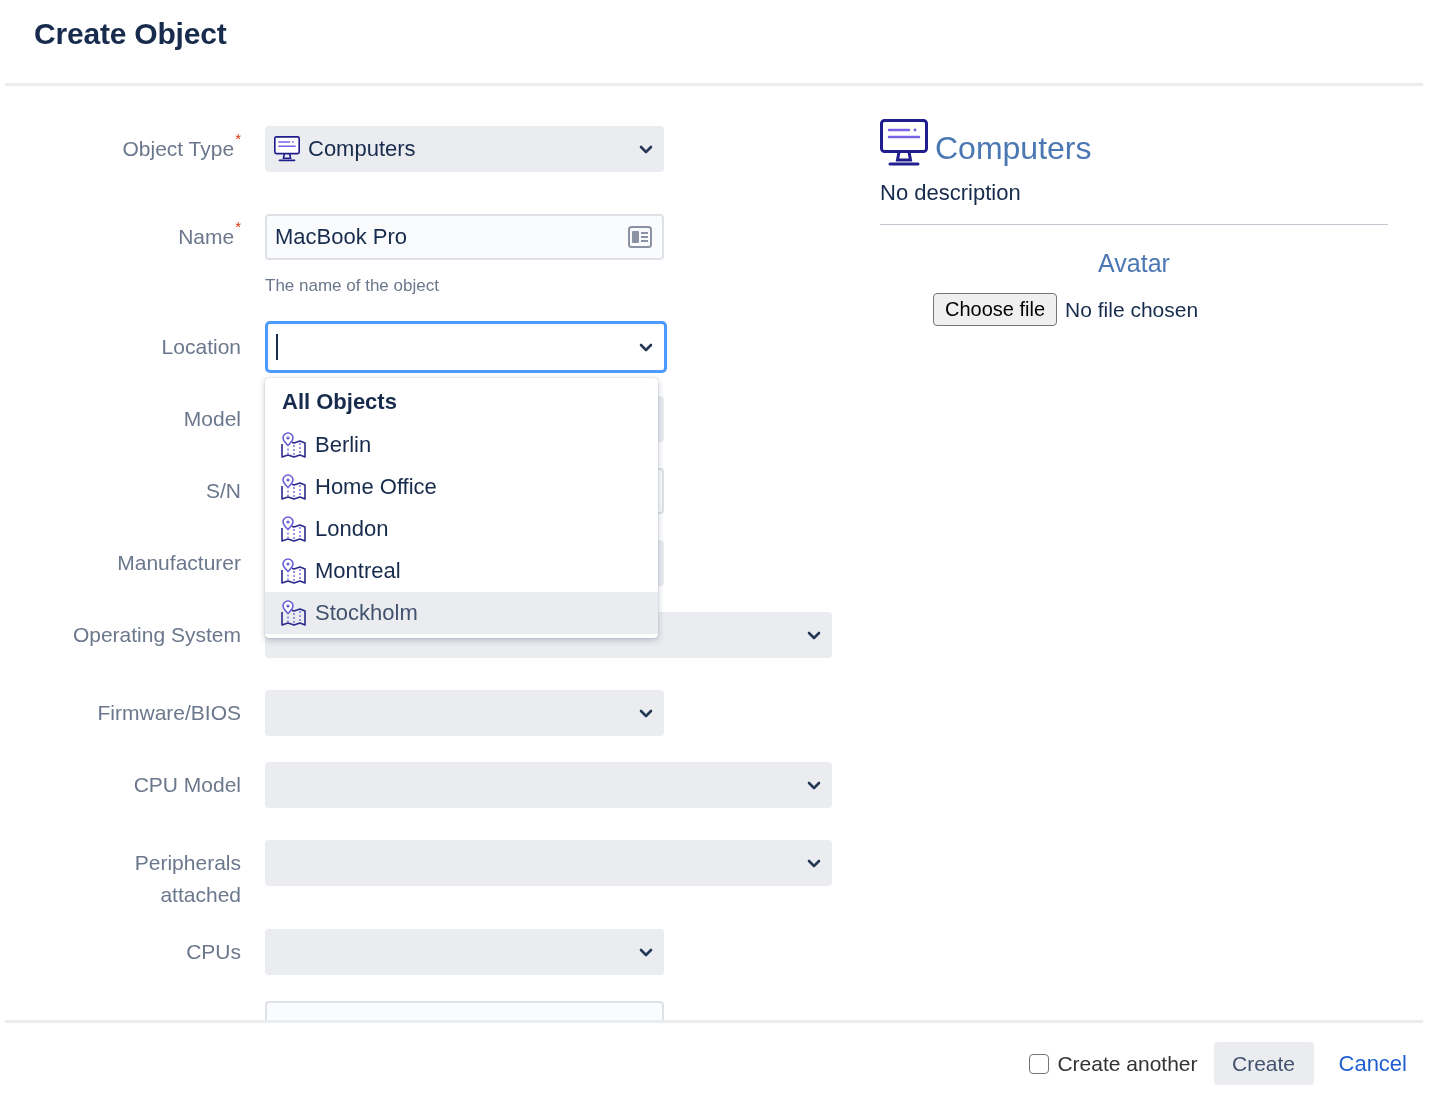  What do you see at coordinates (352, 286) in the screenshot?
I see `help-text: The name of the object` at bounding box center [352, 286].